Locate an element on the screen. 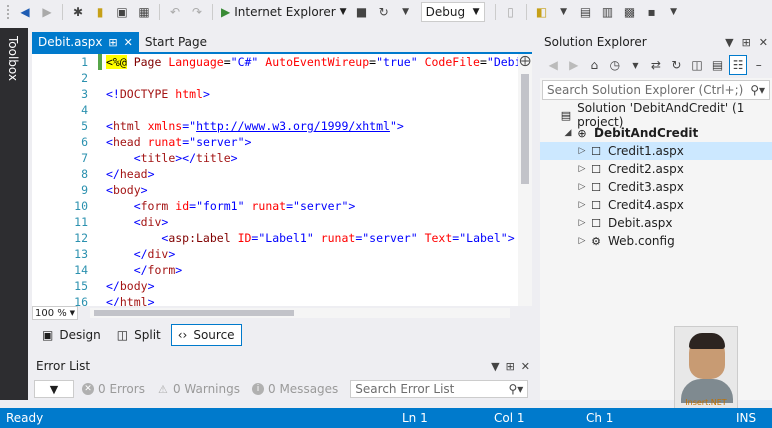 Image resolution: width=772 pixels, height=428 pixels. properties-icon: ☷ is located at coordinates (738, 65).